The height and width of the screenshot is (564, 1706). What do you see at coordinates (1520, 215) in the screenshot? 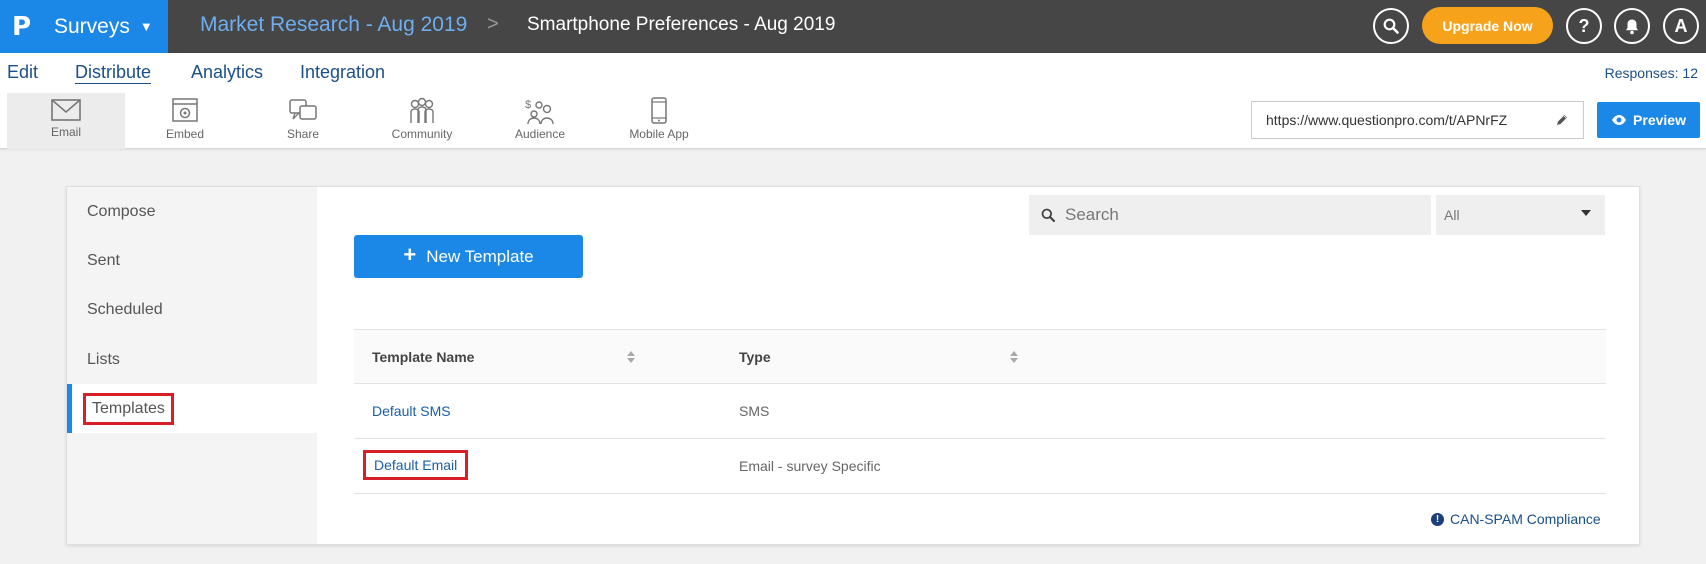
I see `type-filter-select: All` at bounding box center [1520, 215].